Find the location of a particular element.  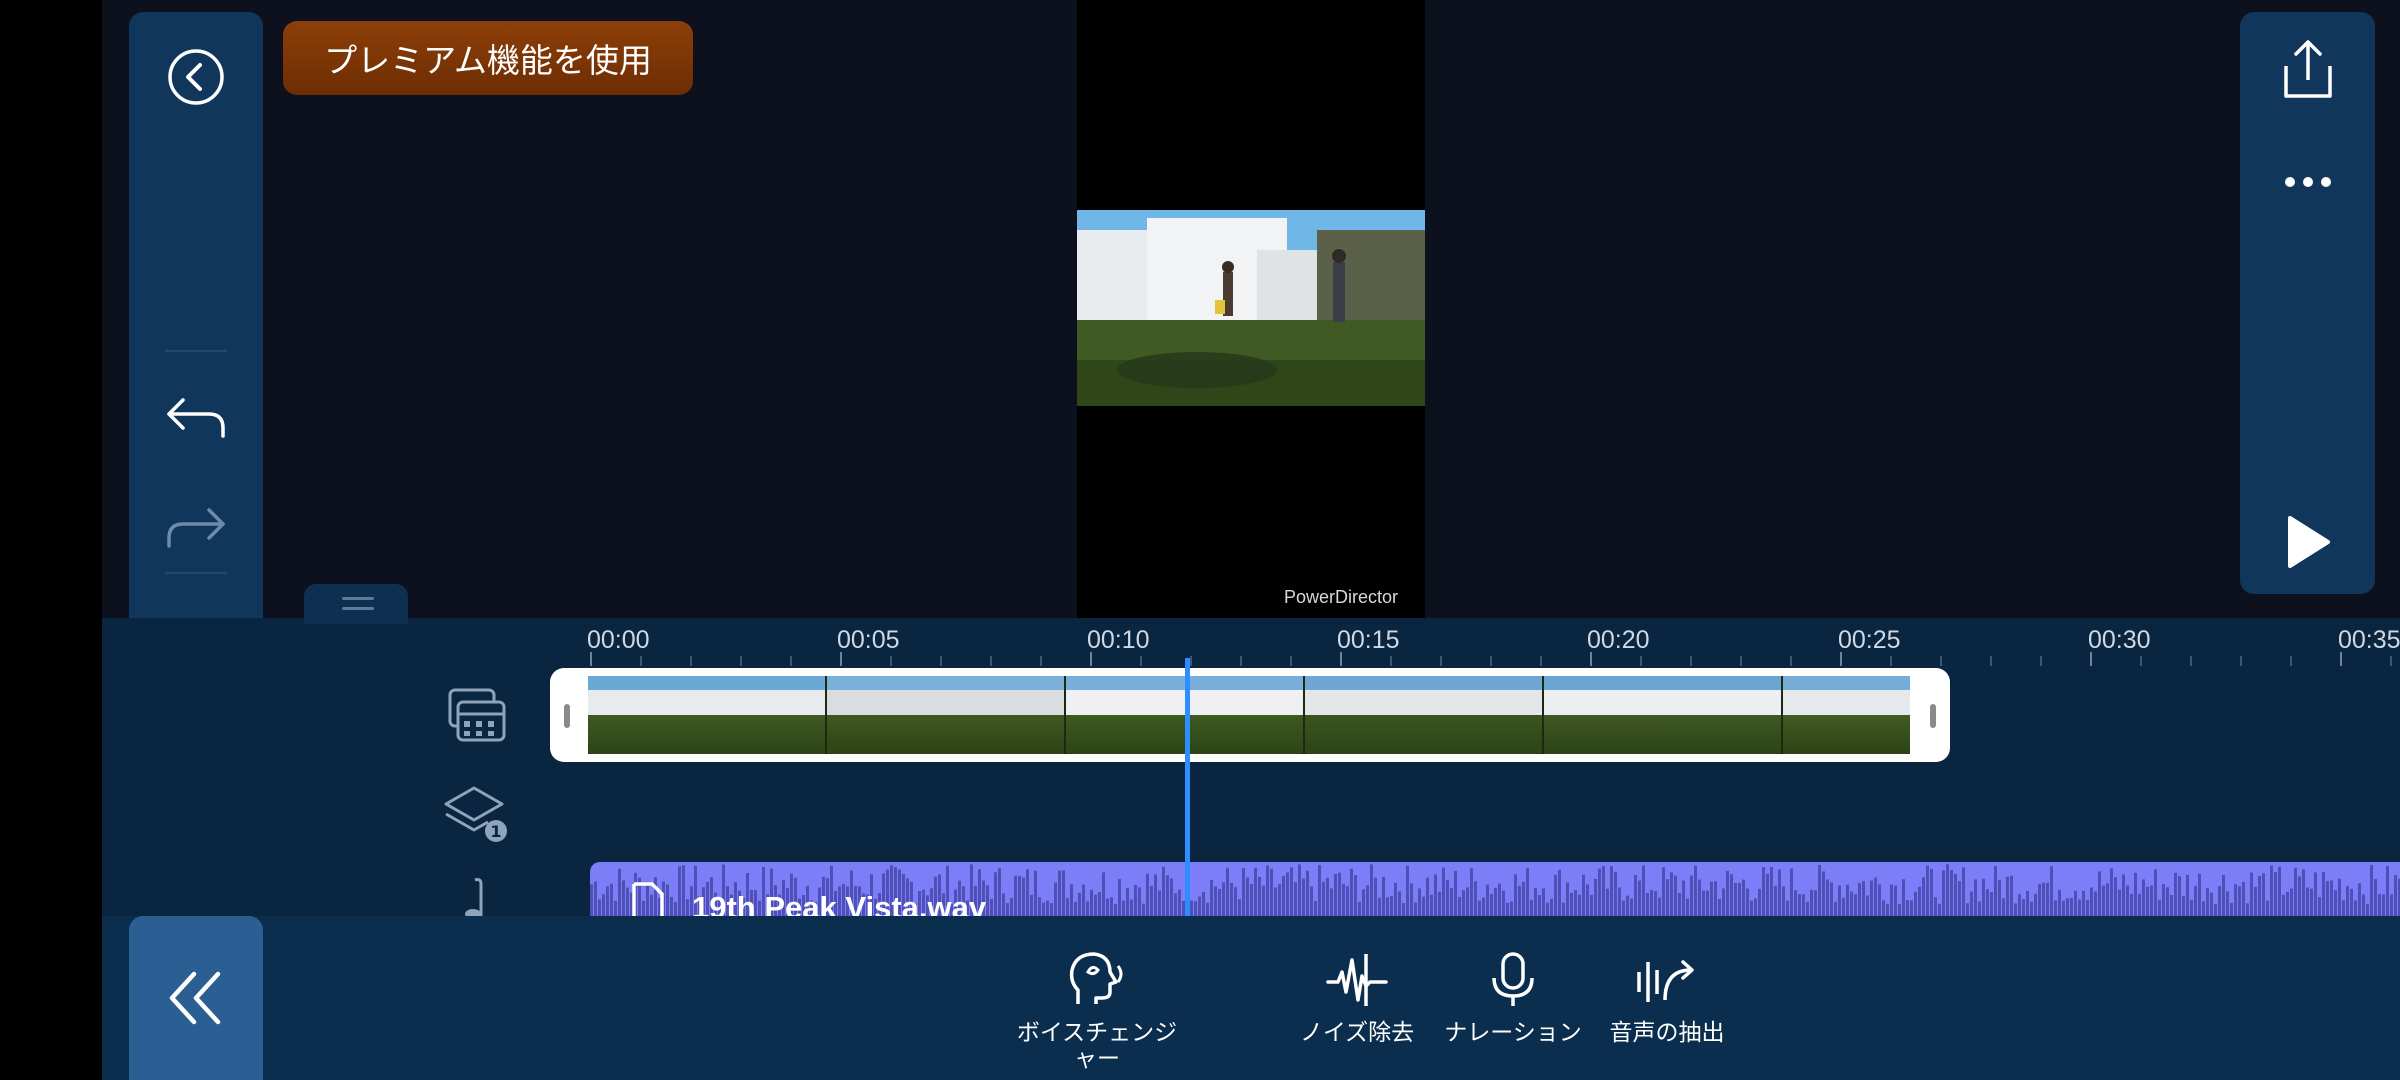

premium-feature-button: プレミアム機能を使用 is located at coordinates (488, 58).